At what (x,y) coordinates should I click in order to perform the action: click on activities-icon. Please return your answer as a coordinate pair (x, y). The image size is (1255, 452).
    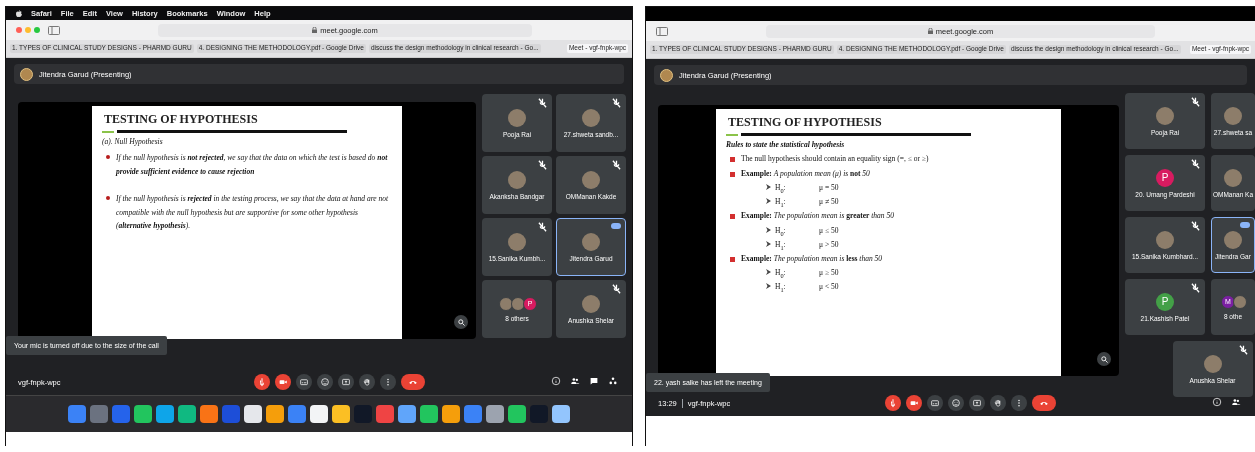
    Looking at the image, I should click on (613, 381).